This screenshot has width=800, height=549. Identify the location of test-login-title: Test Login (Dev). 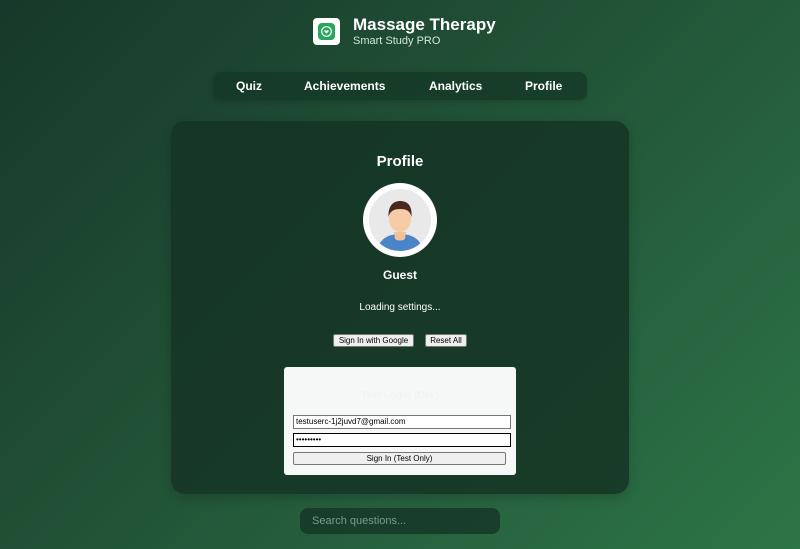
(400, 395).